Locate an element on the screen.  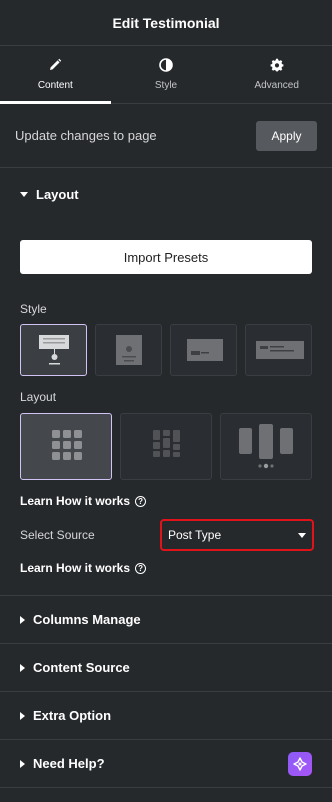
tab-bar: Content Style Advanced is located at coordinates (166, 75).